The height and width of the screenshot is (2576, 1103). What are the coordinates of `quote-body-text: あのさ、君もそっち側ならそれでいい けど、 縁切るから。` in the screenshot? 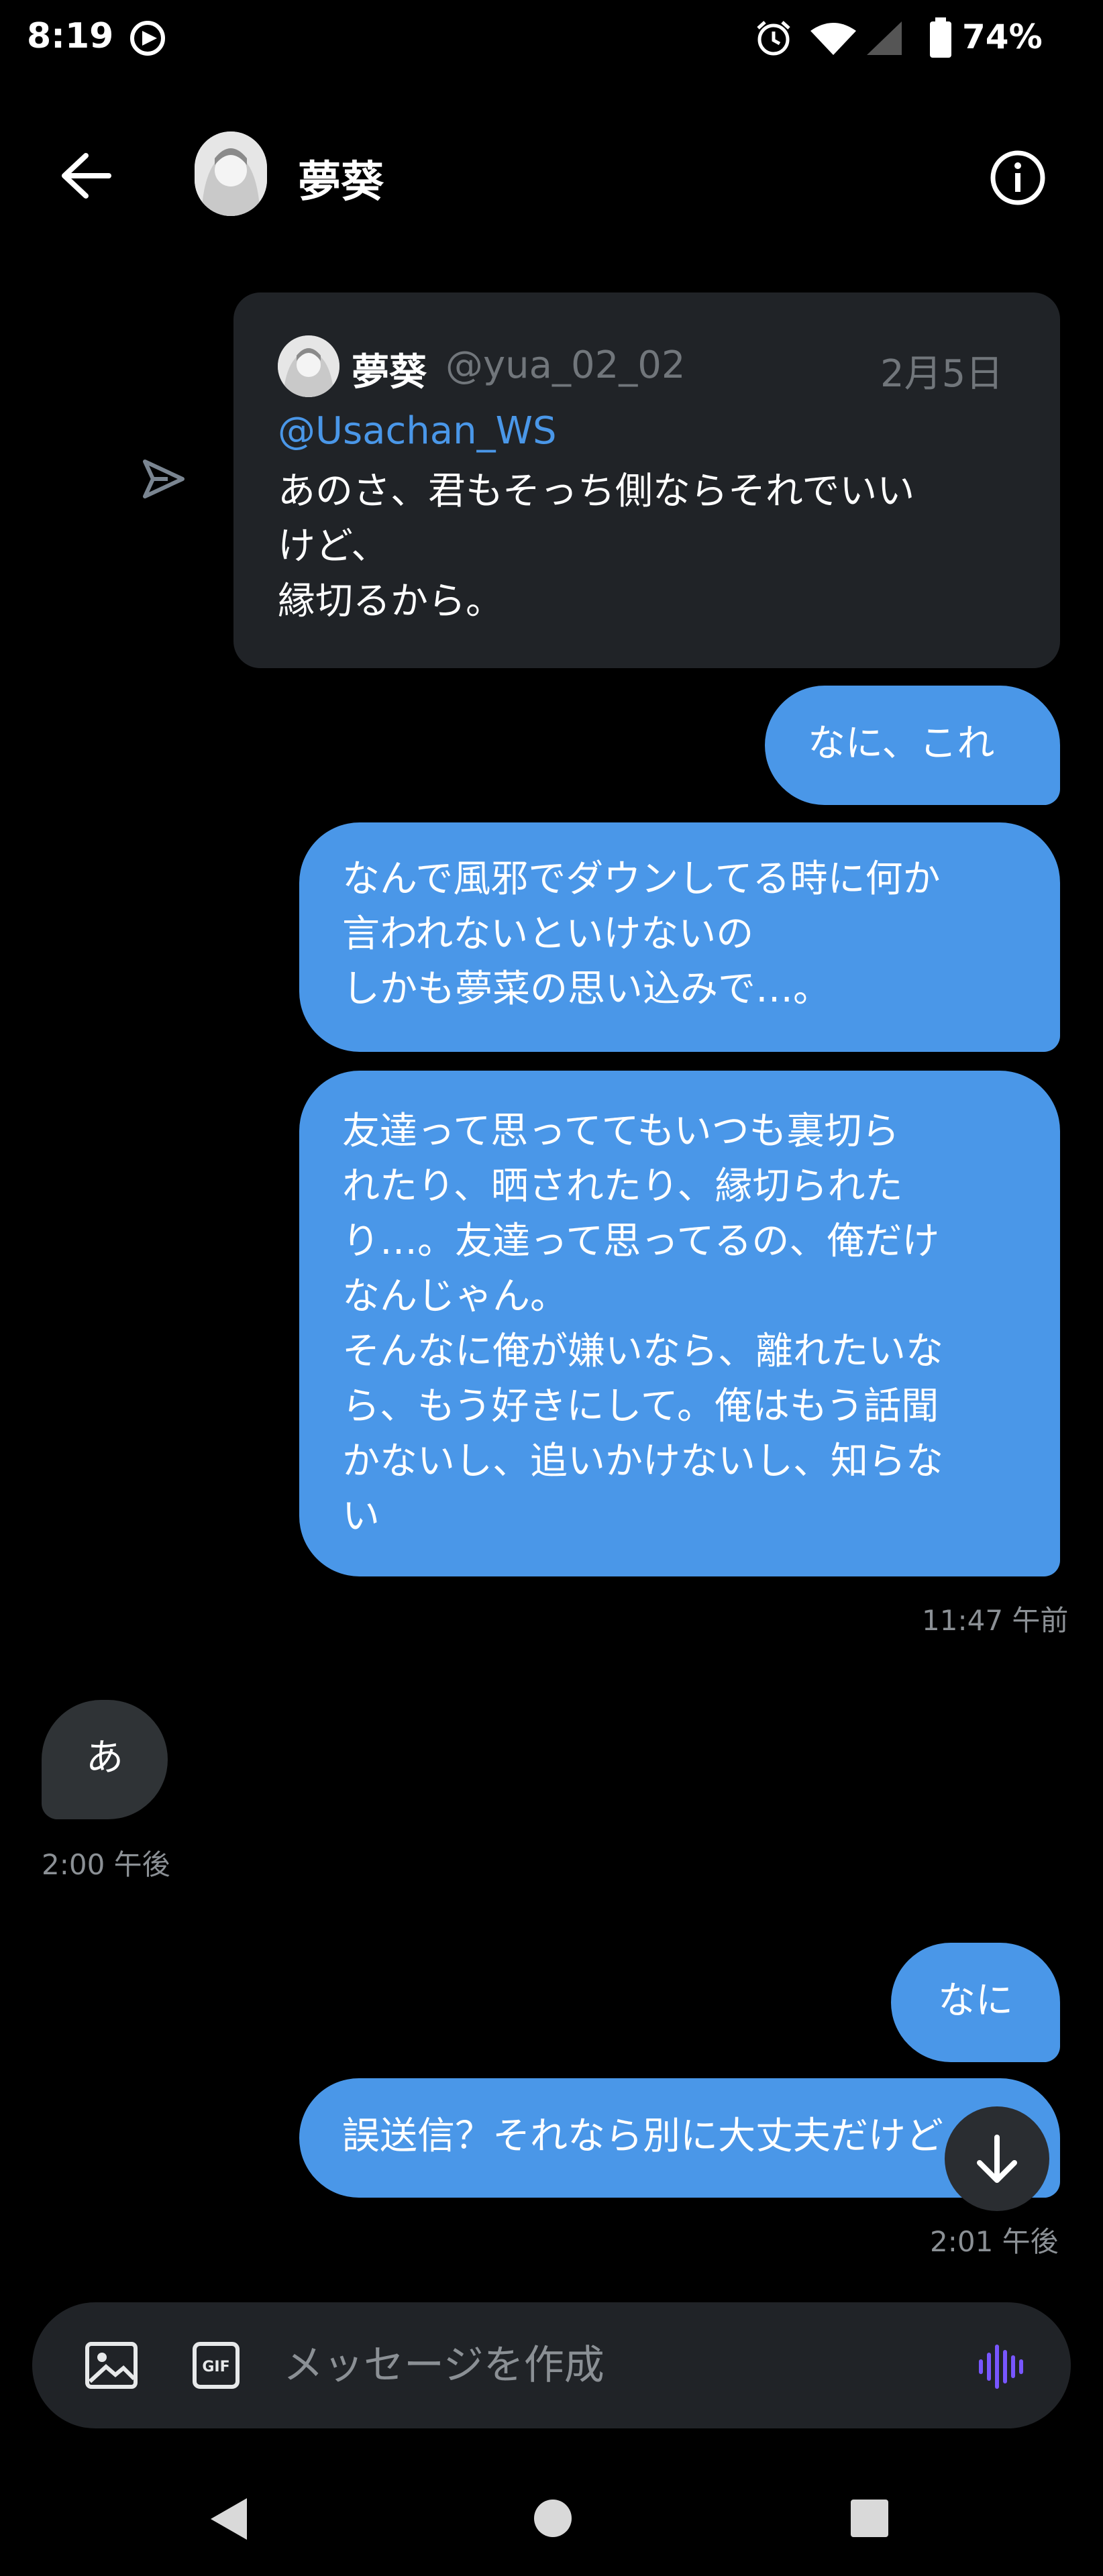 It's located at (597, 546).